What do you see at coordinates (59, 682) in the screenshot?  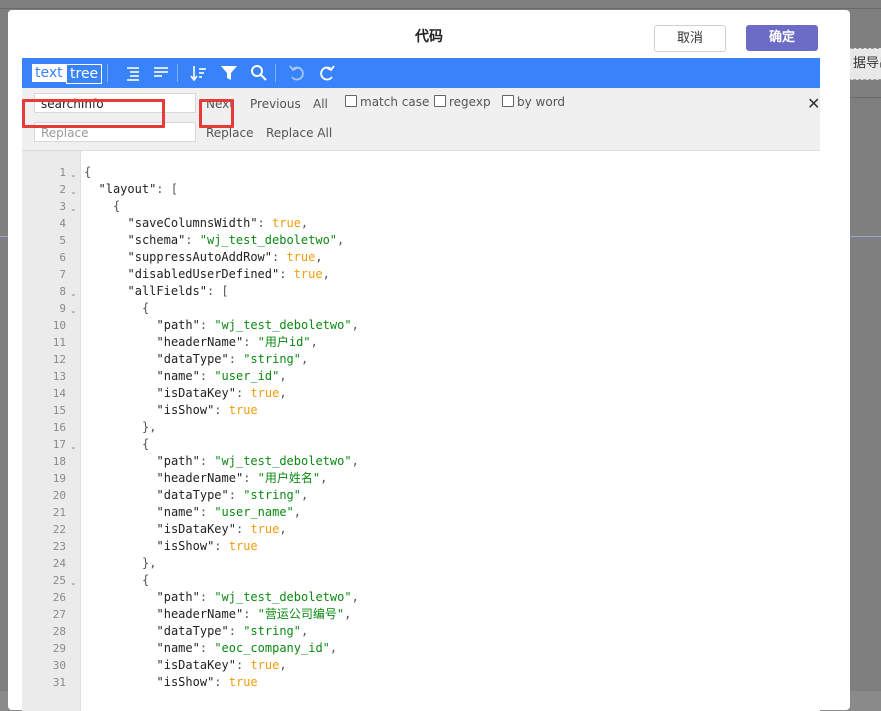 I see `line-number: 31` at bounding box center [59, 682].